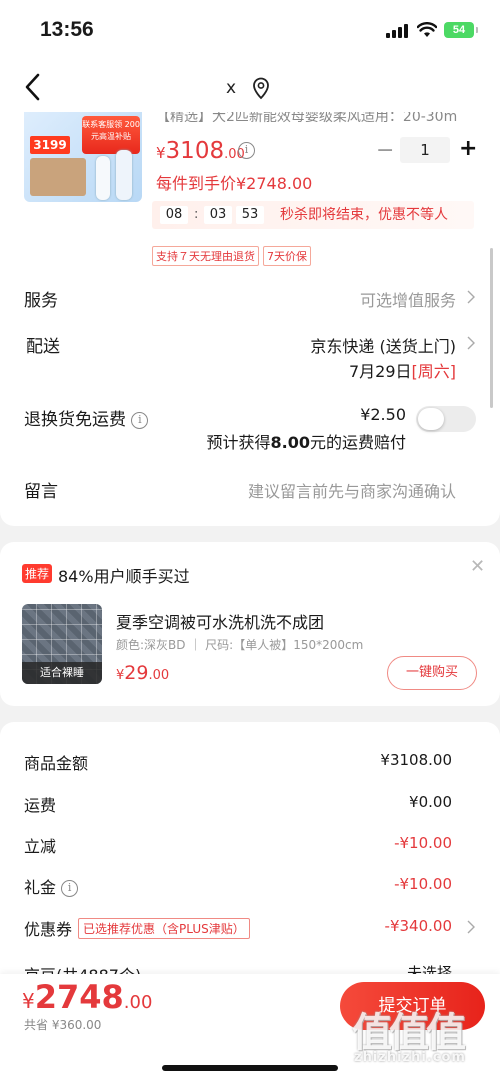  I want to click on product-price: ¥3108.00, so click(200, 151).